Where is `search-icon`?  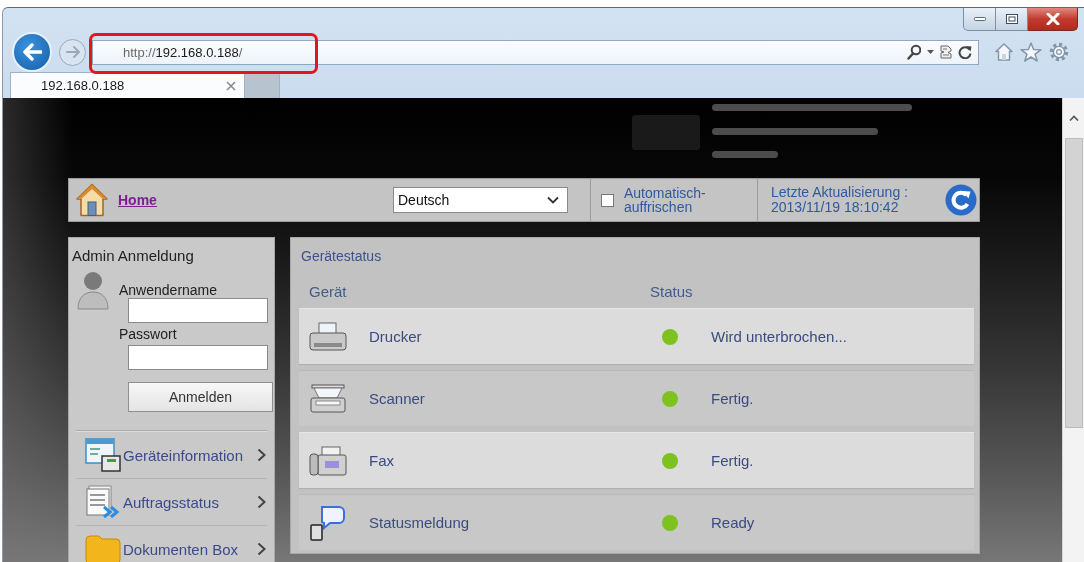
search-icon is located at coordinates (914, 52).